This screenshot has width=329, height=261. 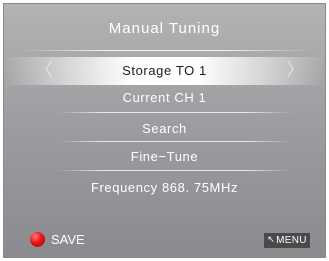 What do you see at coordinates (164, 28) in the screenshot?
I see `page-title: Manual Tuning` at bounding box center [164, 28].